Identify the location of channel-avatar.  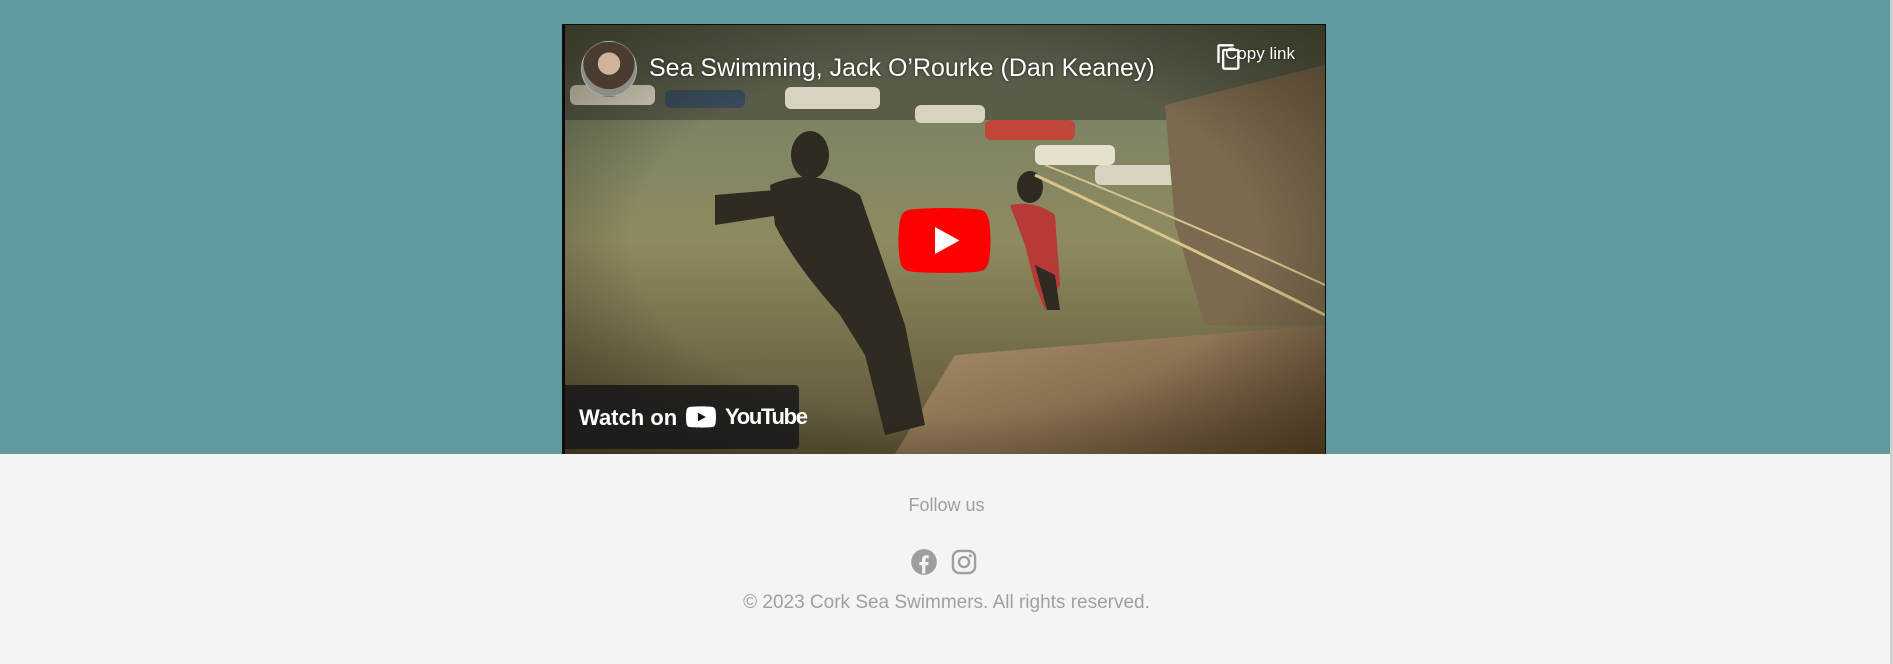
(609, 69).